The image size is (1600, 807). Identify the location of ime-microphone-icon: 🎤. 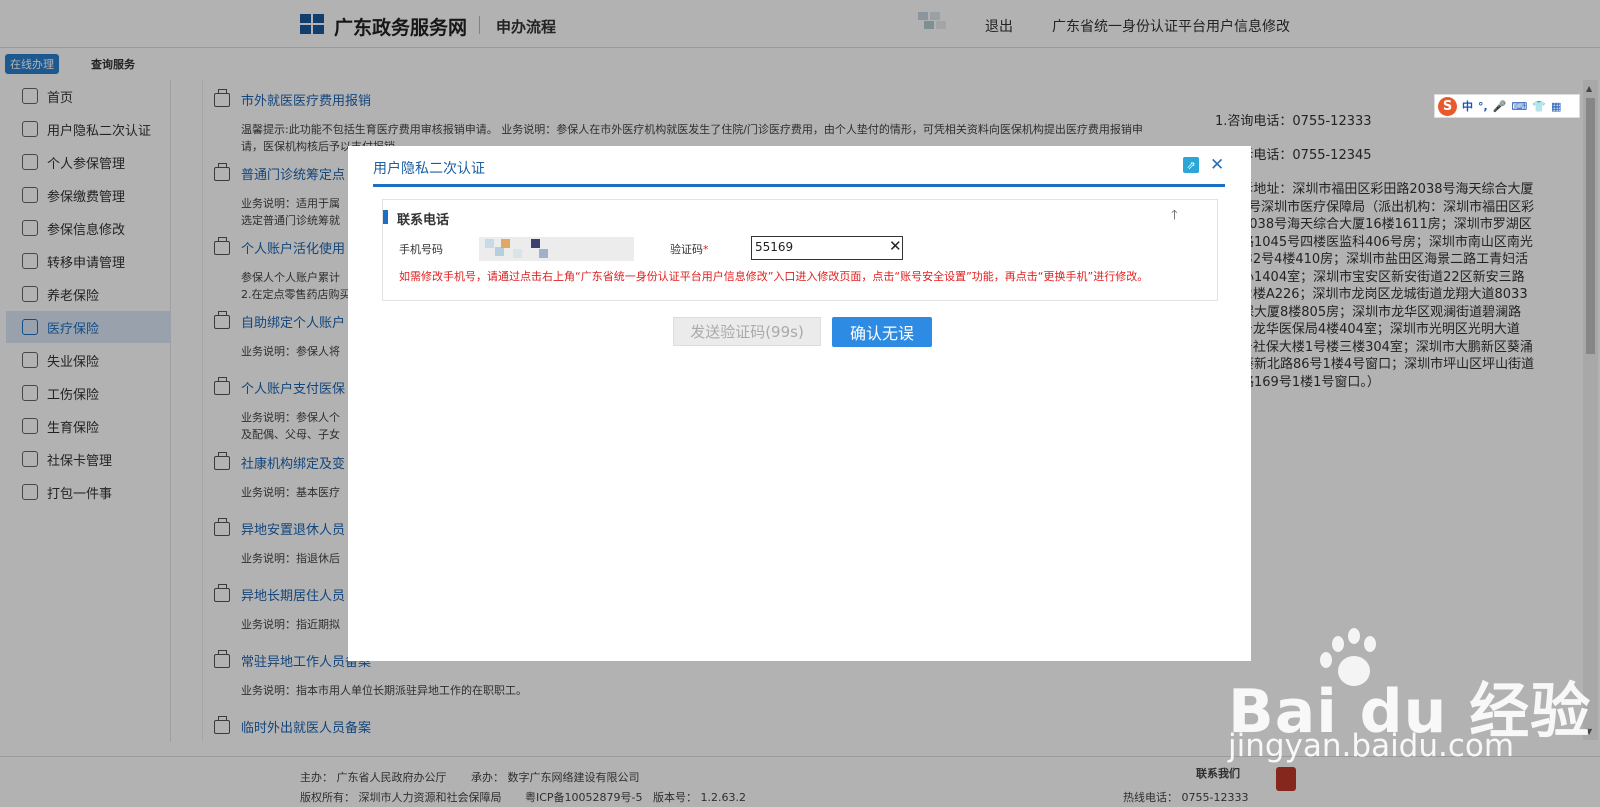
(1500, 106).